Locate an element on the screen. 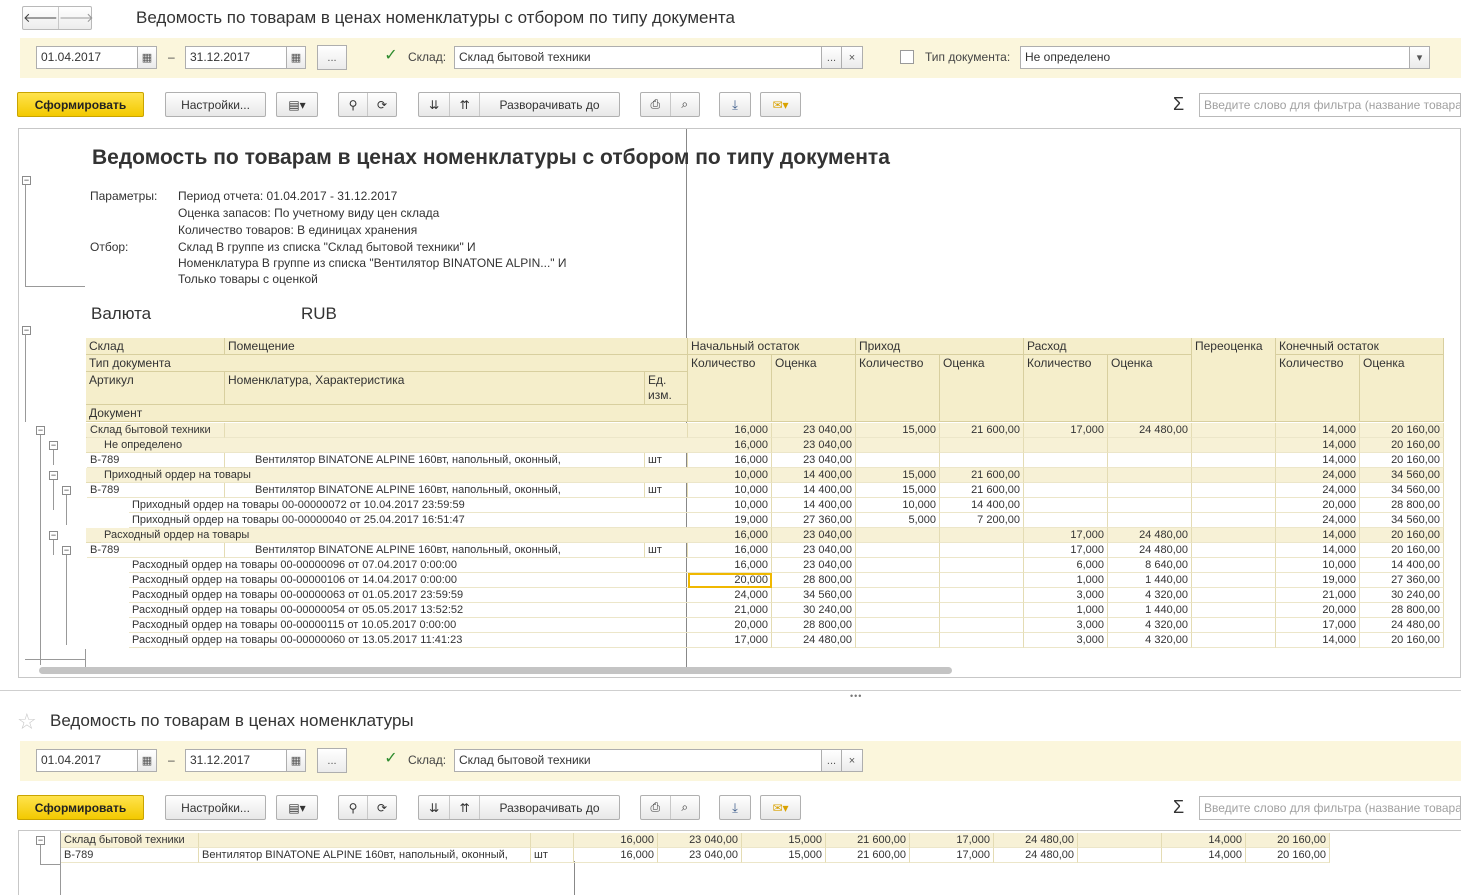  value-cell: 10,000 is located at coordinates (898, 505).